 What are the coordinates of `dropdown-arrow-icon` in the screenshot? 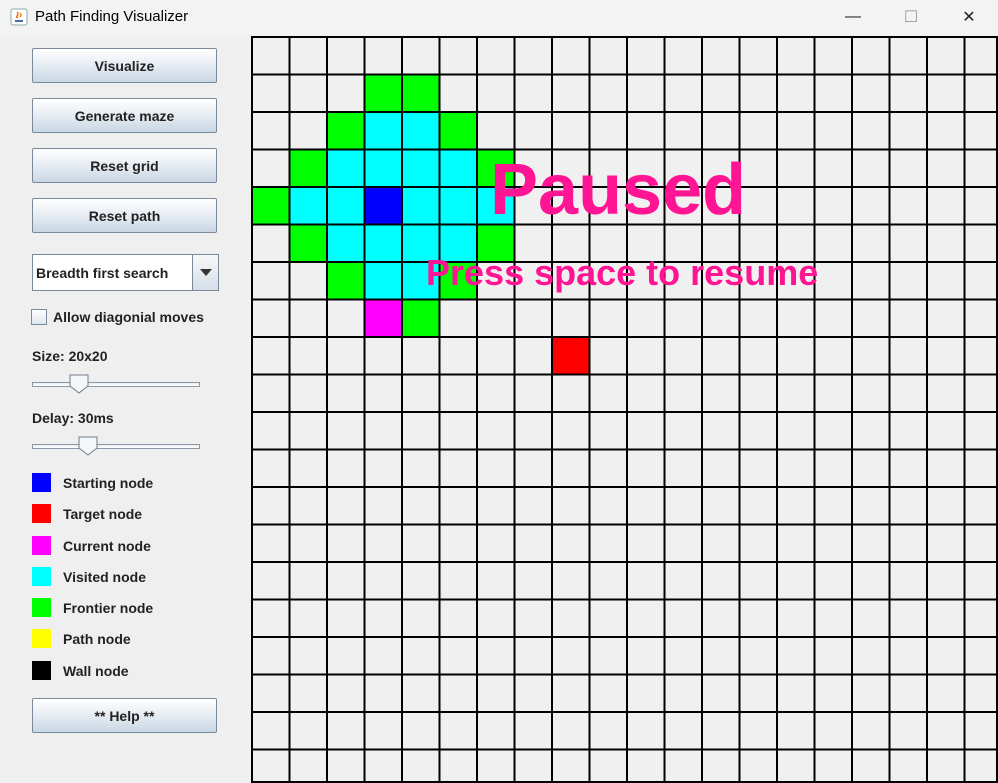 It's located at (205, 272).